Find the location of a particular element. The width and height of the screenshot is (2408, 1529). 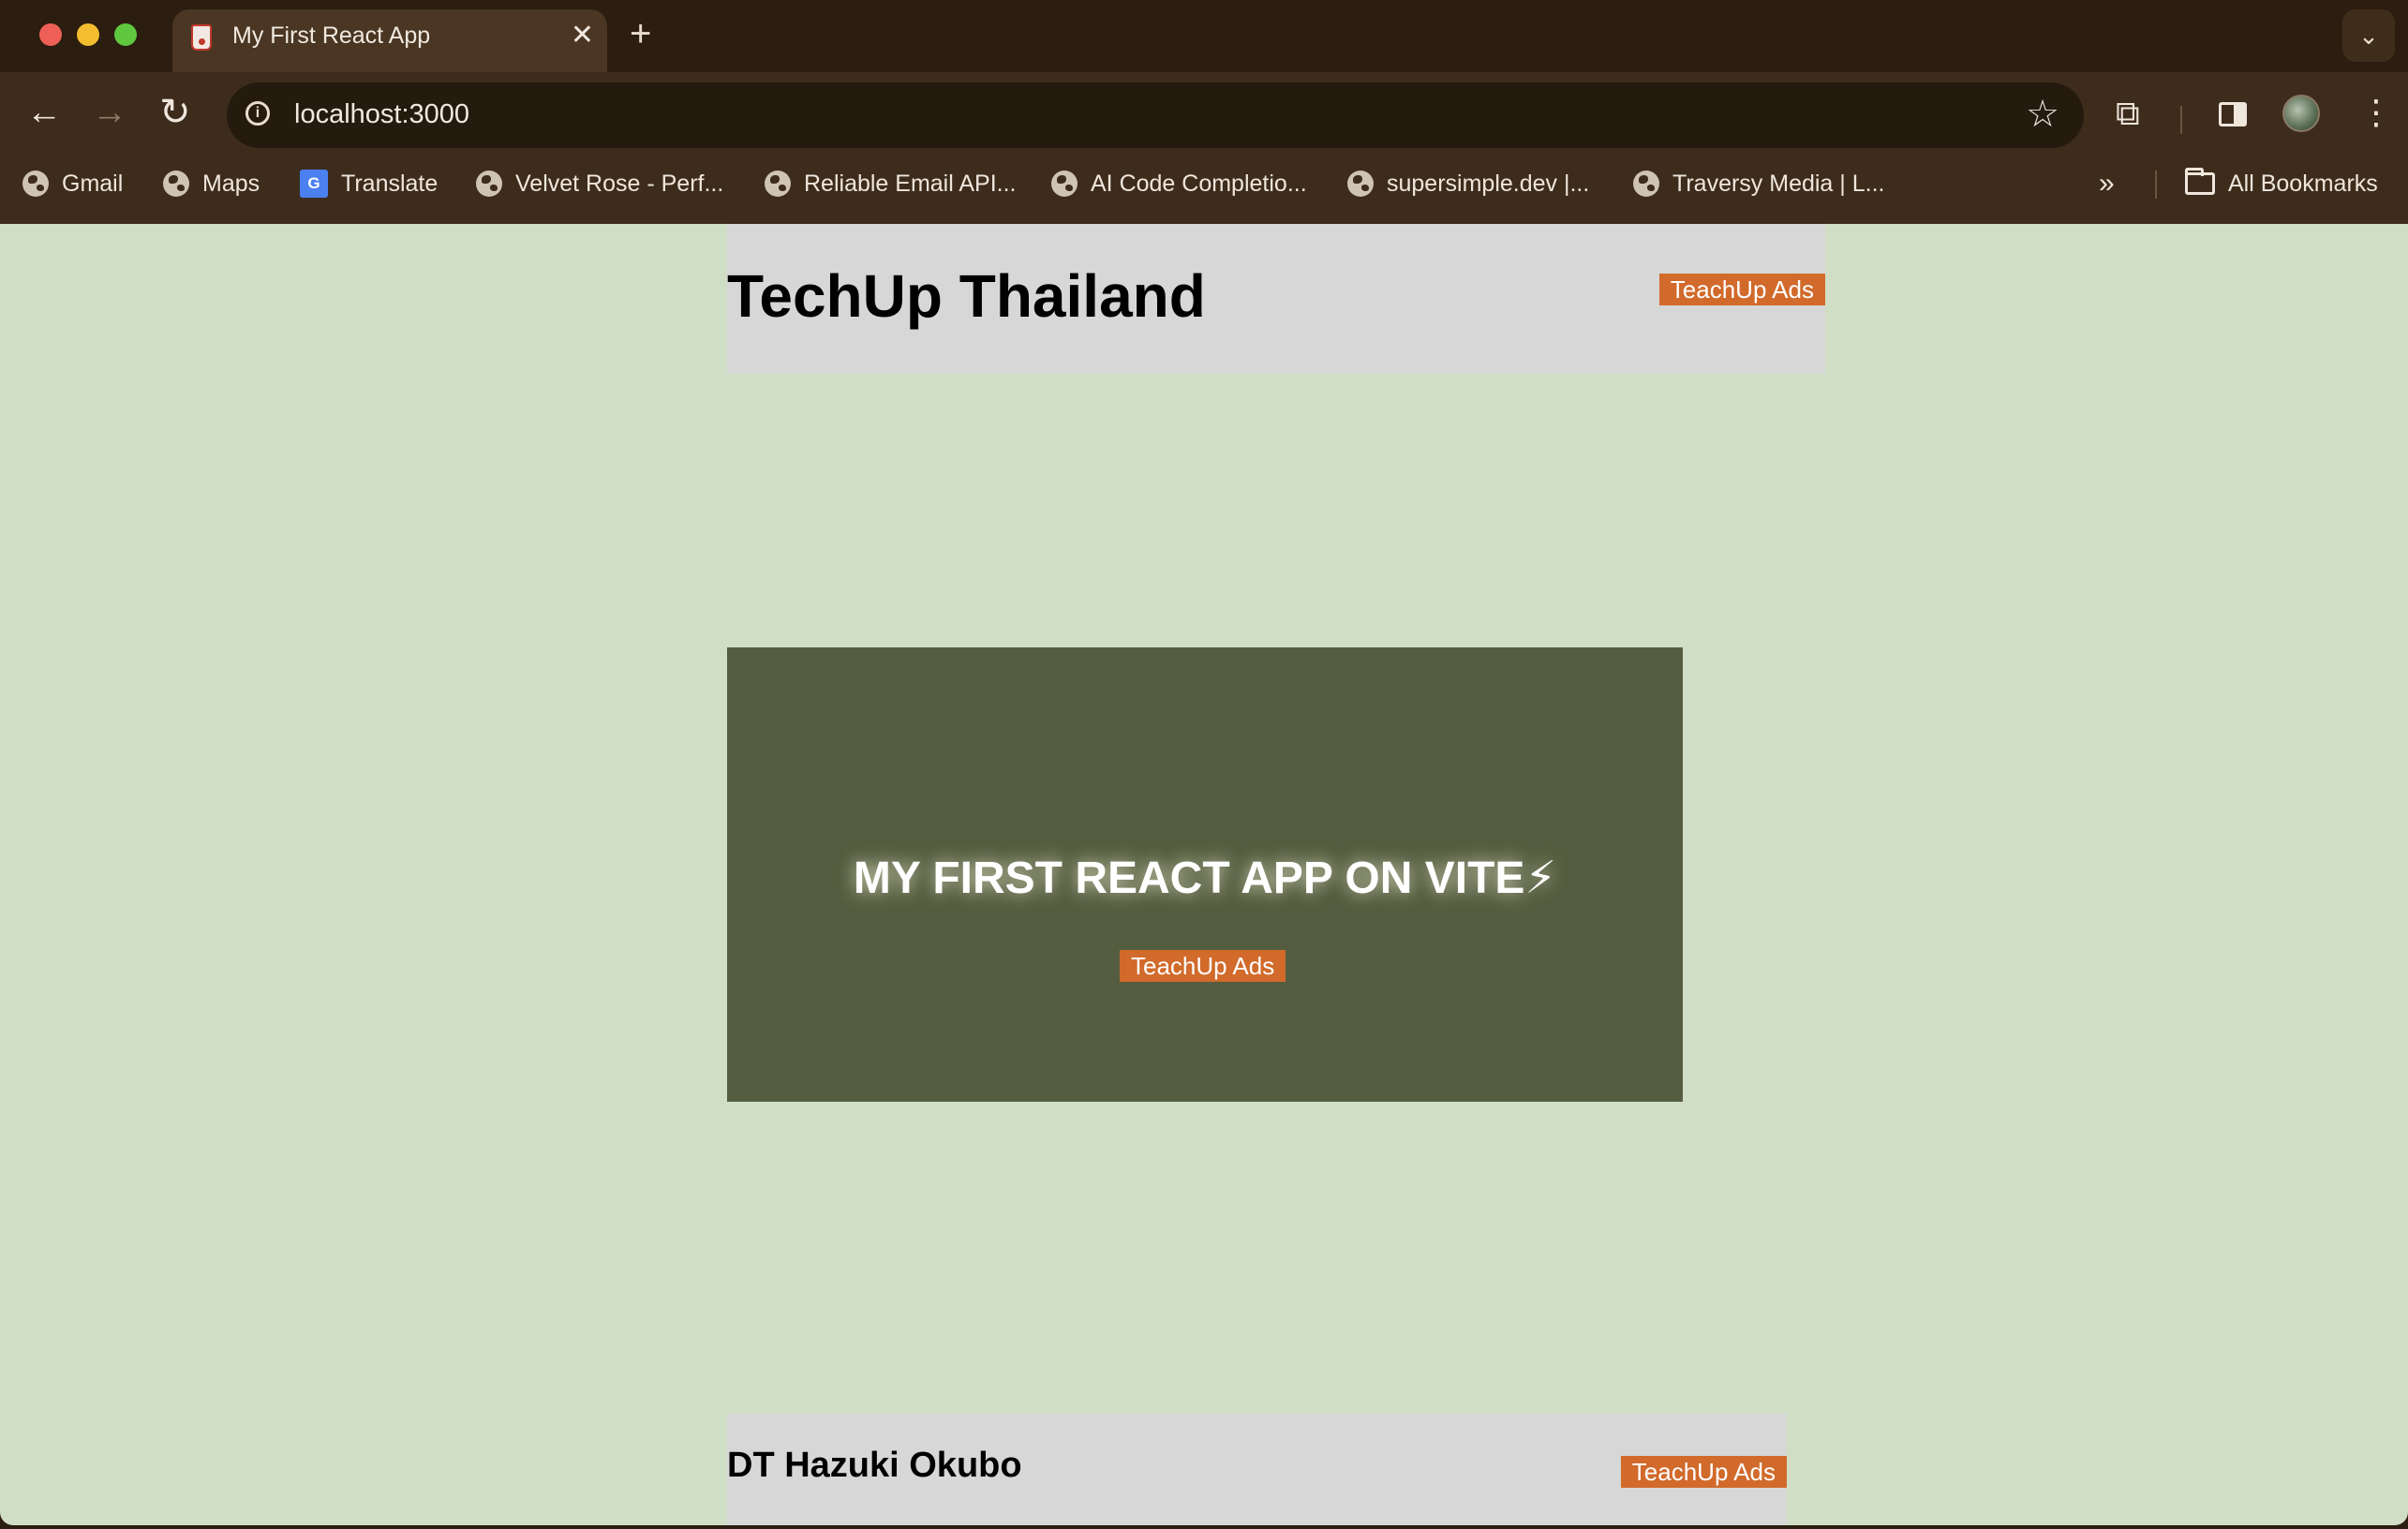

extensions-icon: ⧉ is located at coordinates (2128, 113).